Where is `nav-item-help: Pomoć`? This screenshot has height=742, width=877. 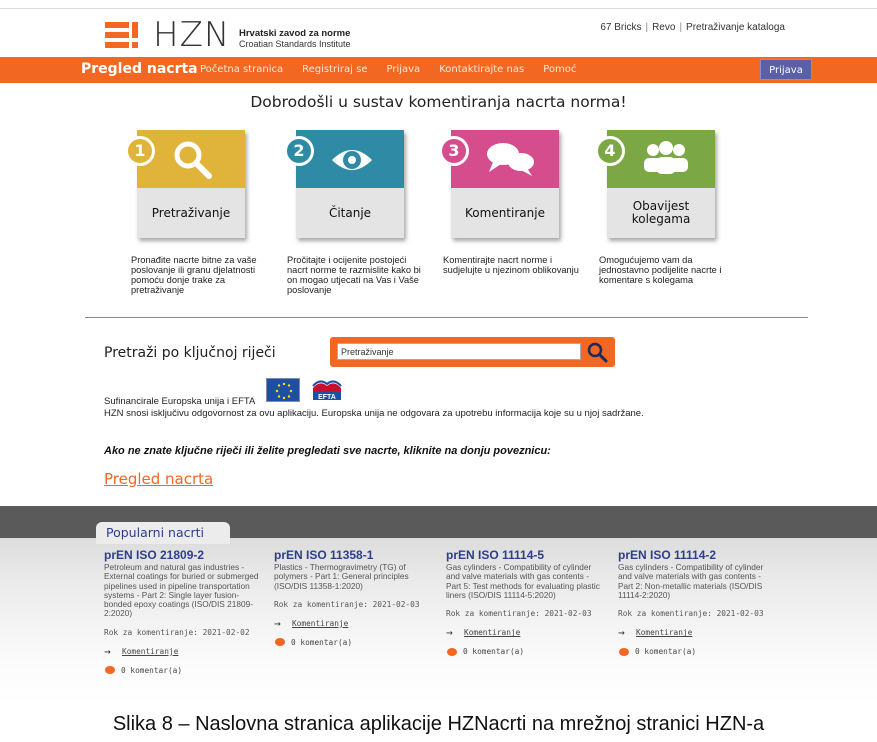
nav-item-help: Pomoć is located at coordinates (559, 69).